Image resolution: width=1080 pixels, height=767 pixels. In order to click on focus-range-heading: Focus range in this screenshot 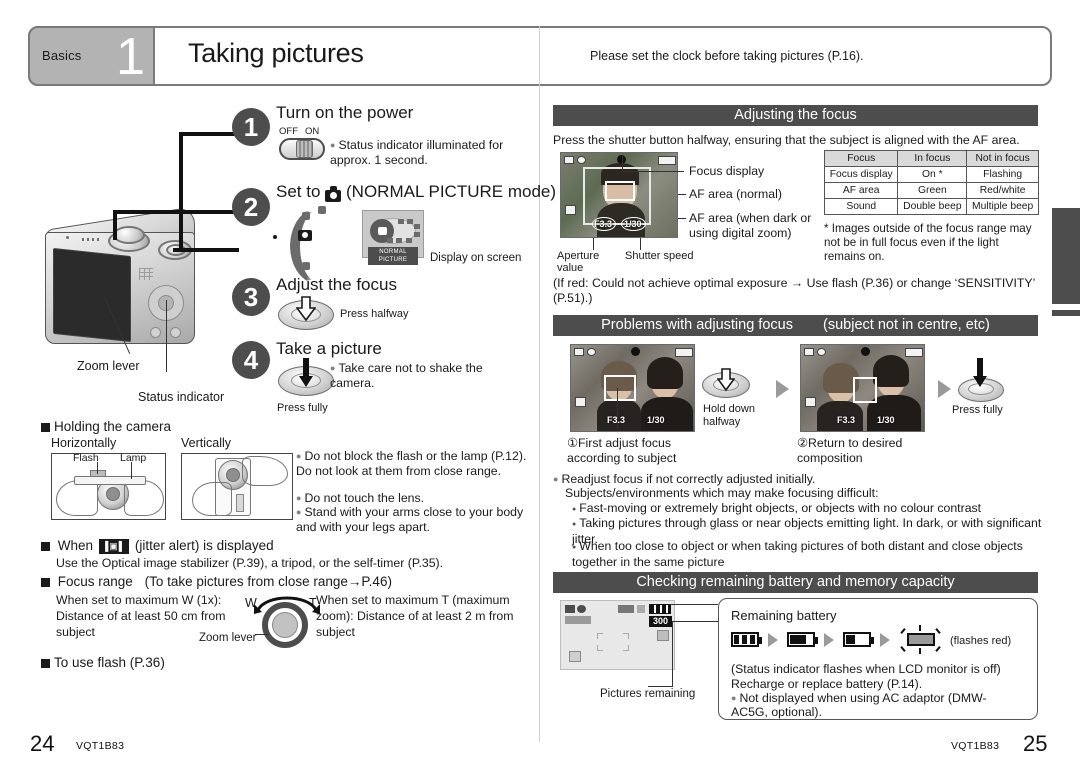, I will do `click(95, 581)`.